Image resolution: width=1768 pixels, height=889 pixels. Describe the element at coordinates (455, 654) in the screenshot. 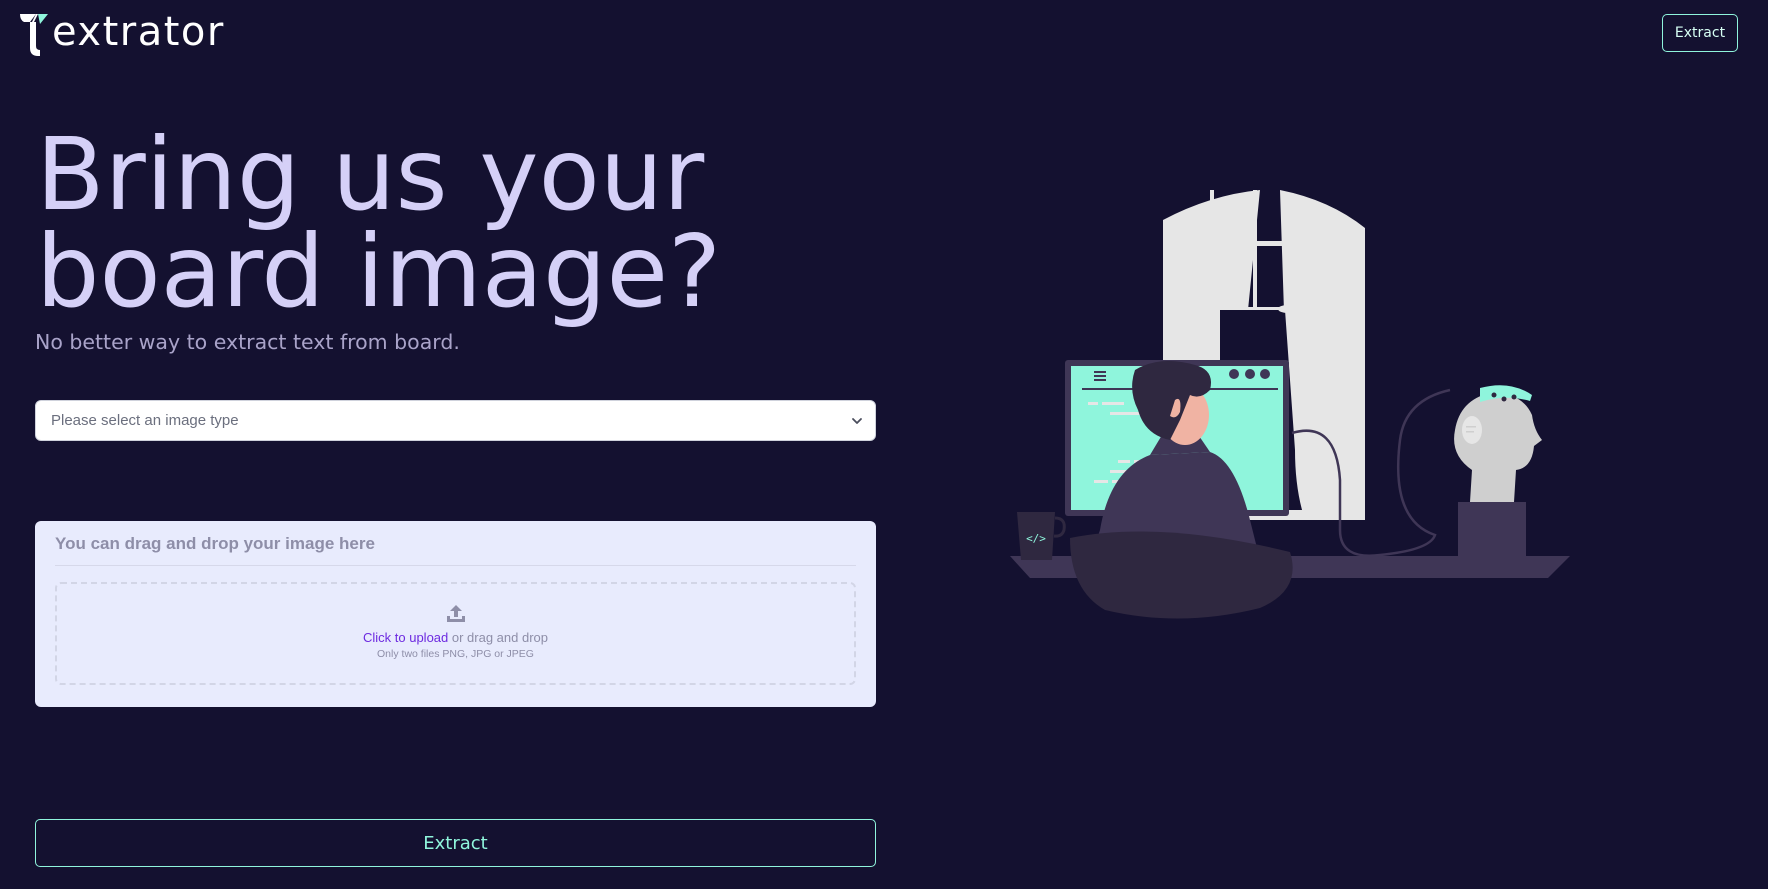

I see `upload-file-type-hint: Only two files PNG, JPG or JPEG` at that location.